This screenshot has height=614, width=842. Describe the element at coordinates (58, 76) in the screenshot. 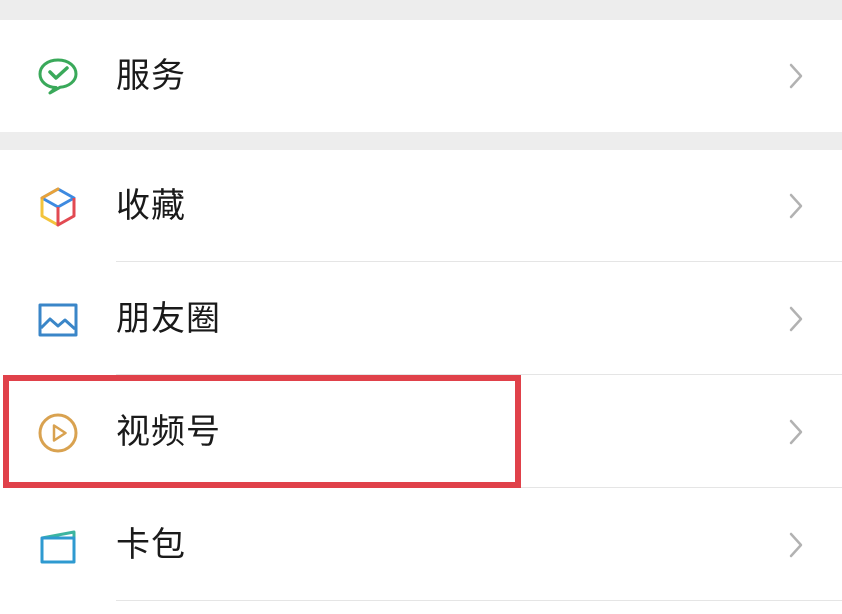

I see `wechat-pay-icon` at that location.